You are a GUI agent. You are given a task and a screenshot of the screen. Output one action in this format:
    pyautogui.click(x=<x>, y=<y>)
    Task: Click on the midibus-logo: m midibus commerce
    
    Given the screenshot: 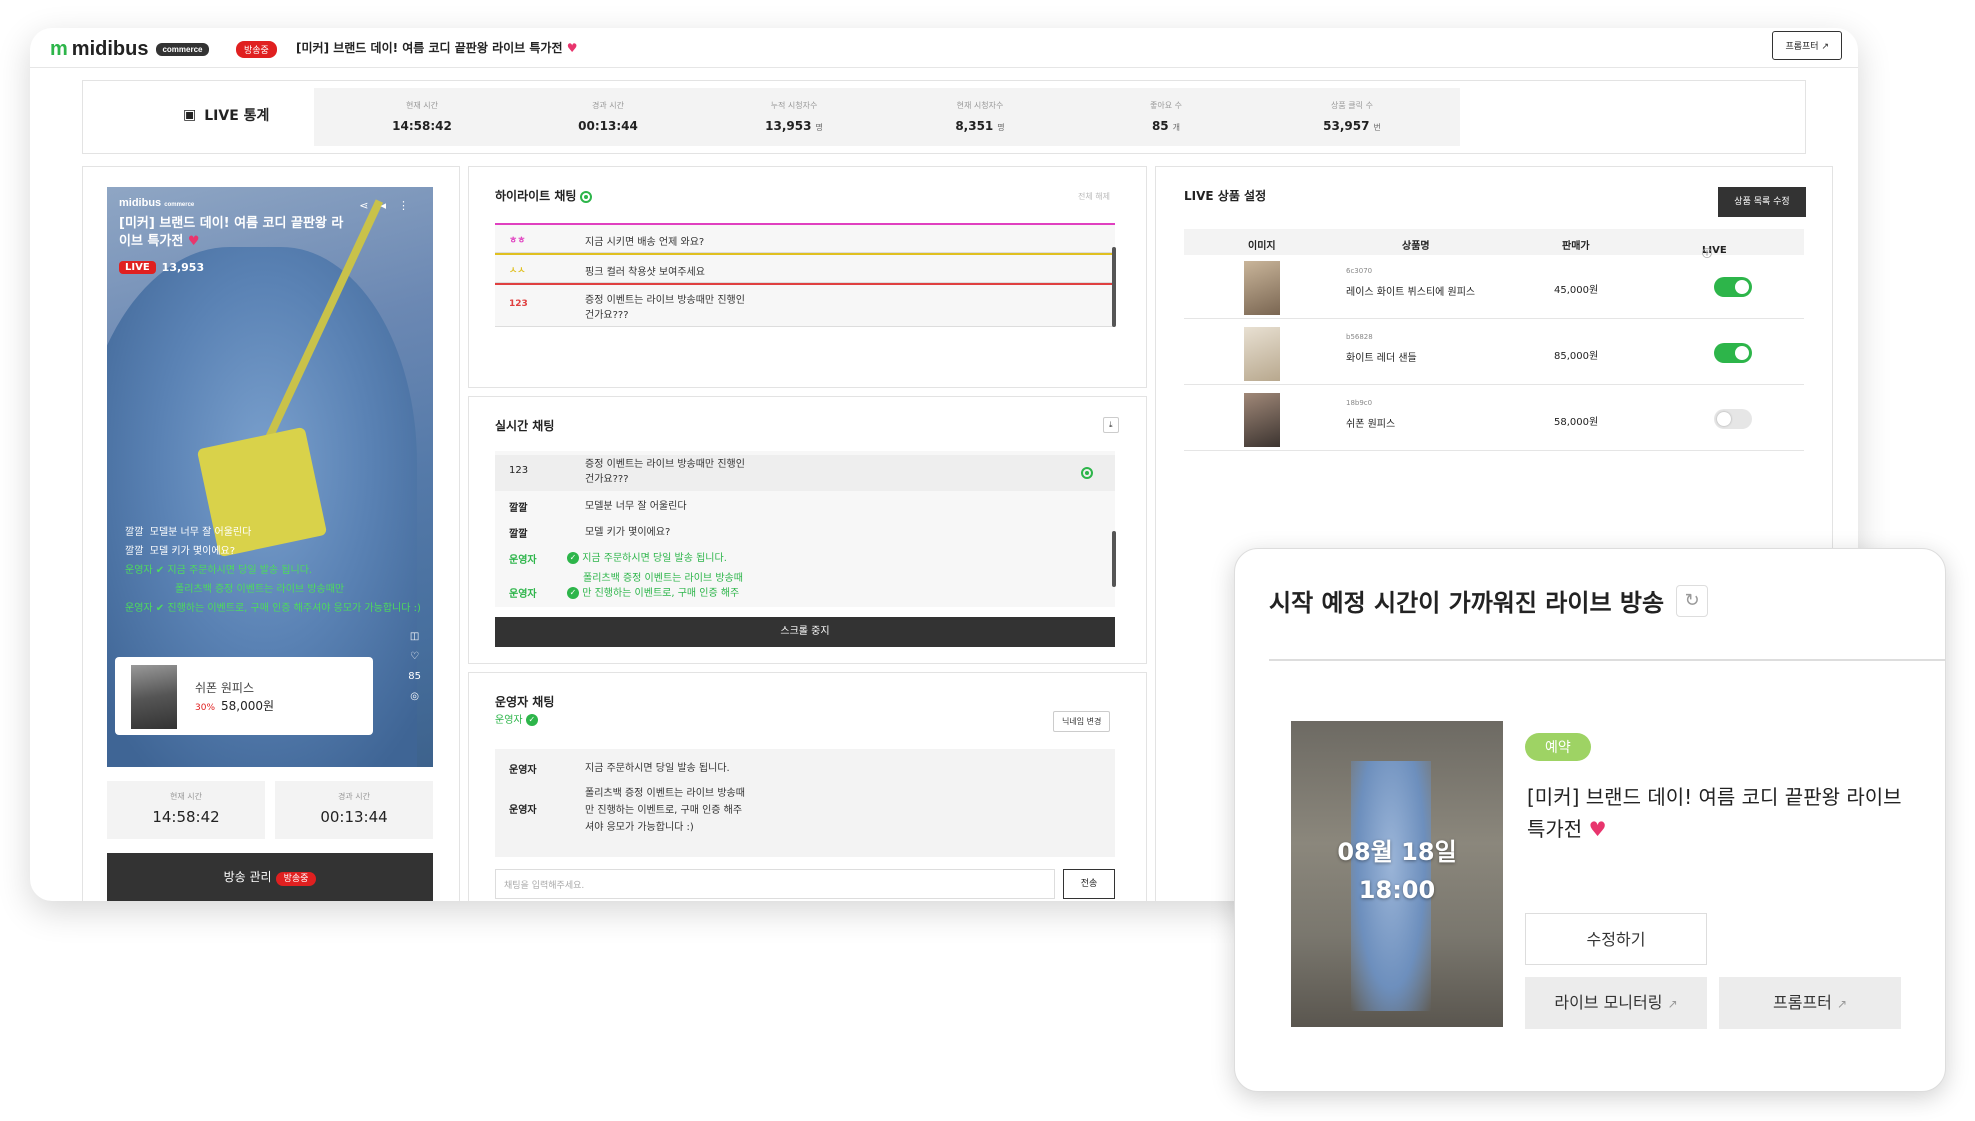 What is the action you would take?
    pyautogui.click(x=129, y=49)
    